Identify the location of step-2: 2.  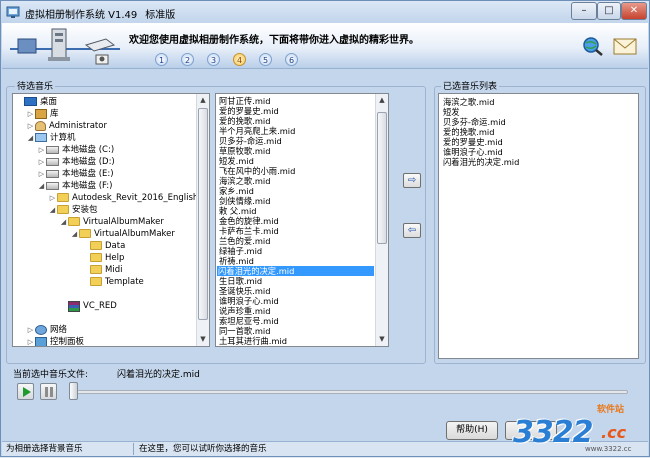
(187, 59).